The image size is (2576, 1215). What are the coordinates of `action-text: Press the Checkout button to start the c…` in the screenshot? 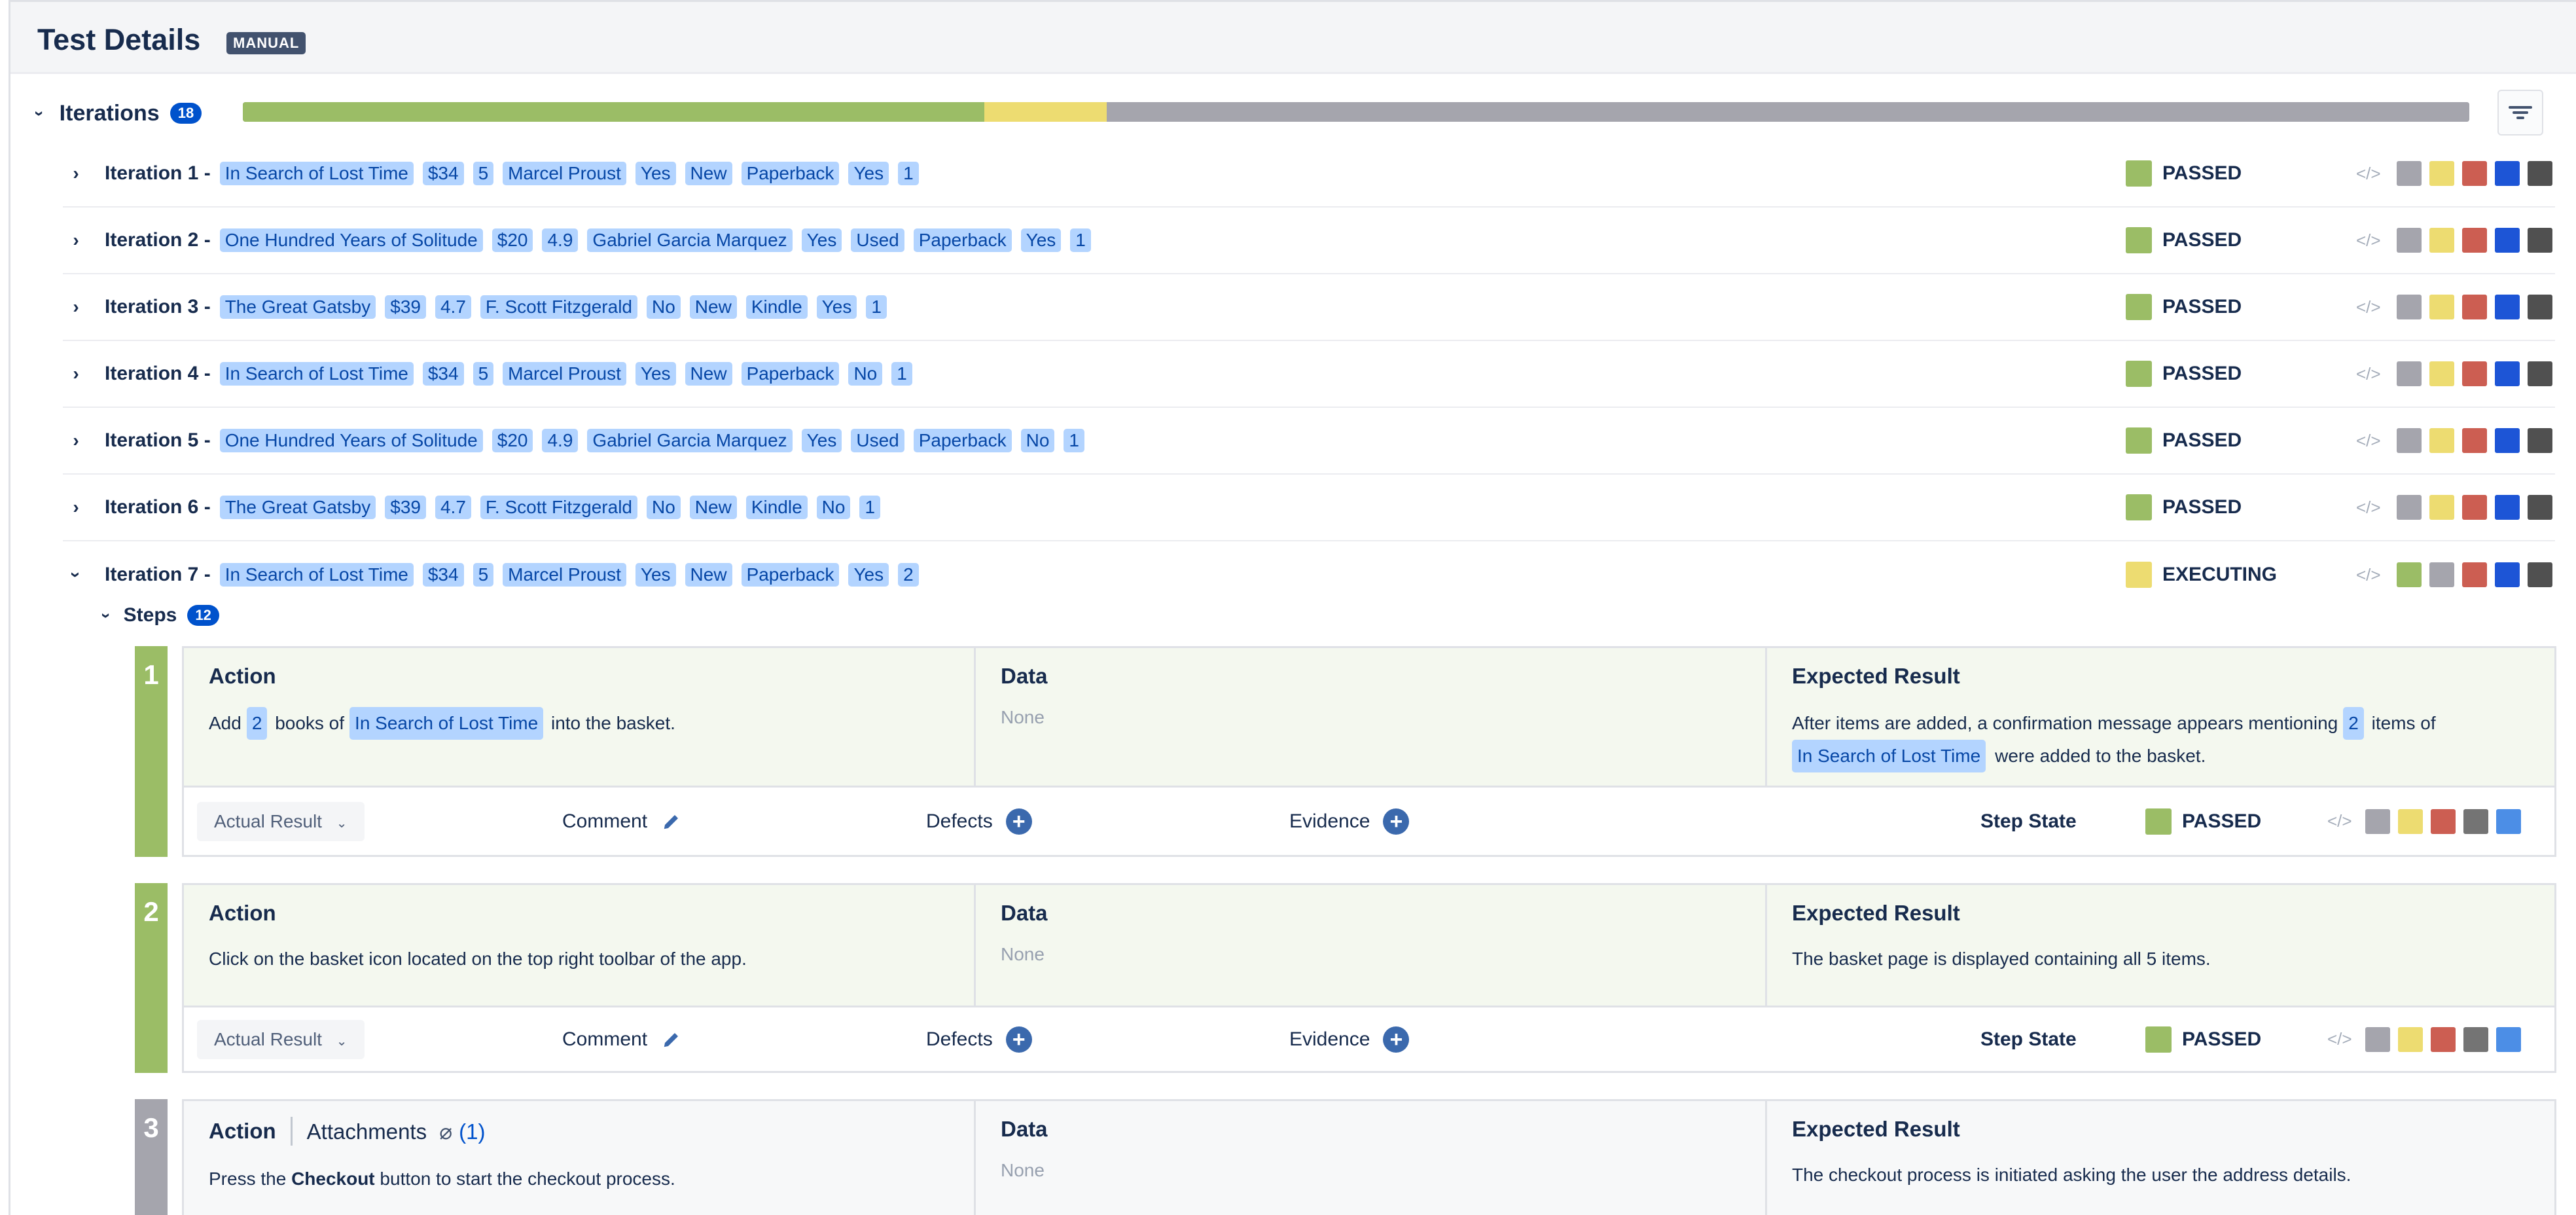 It's located at (442, 1179).